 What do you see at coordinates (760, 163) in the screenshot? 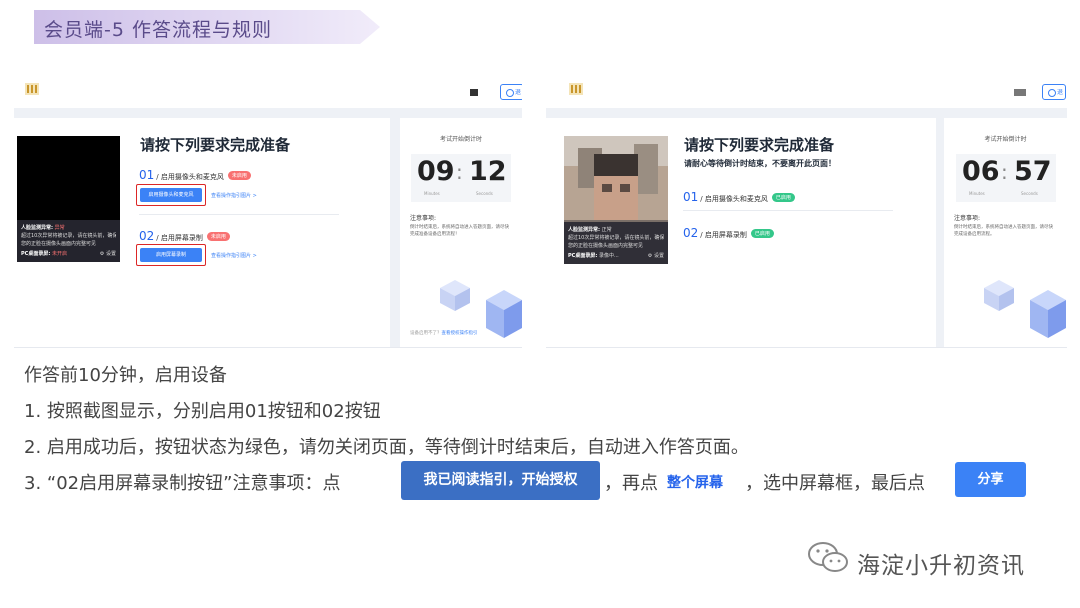
I see `wait-warning: 请耐心等待倒计时结束，不要离开此页面！` at bounding box center [760, 163].